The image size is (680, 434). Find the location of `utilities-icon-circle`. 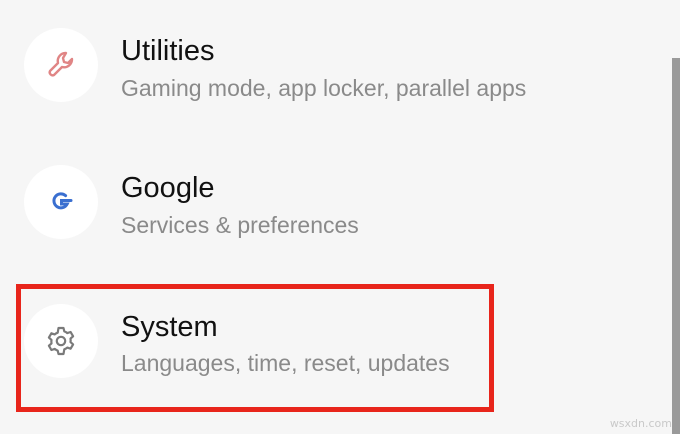

utilities-icon-circle is located at coordinates (61, 65).